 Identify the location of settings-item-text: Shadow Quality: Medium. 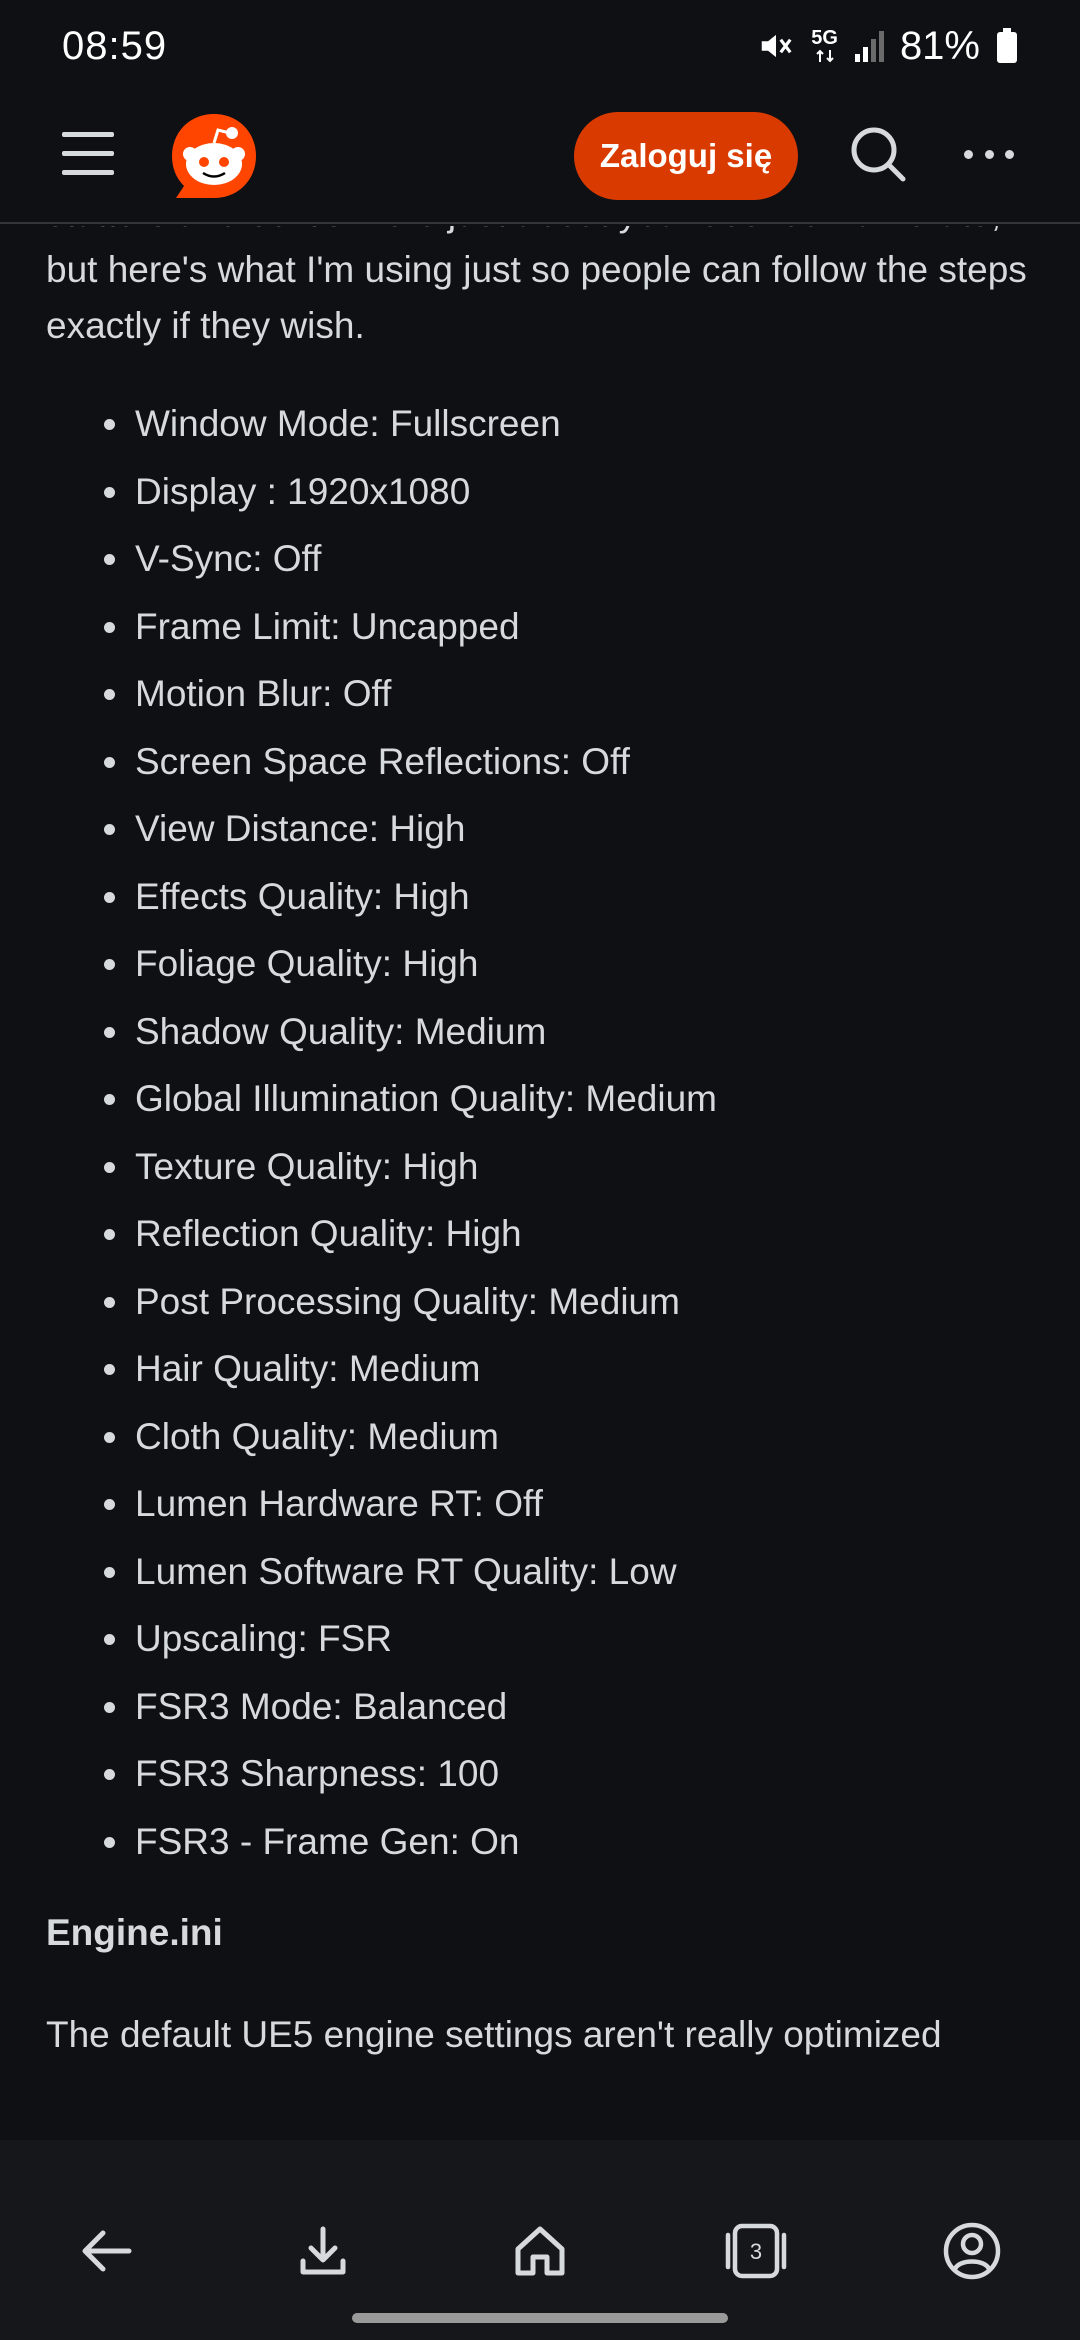
(341, 1031).